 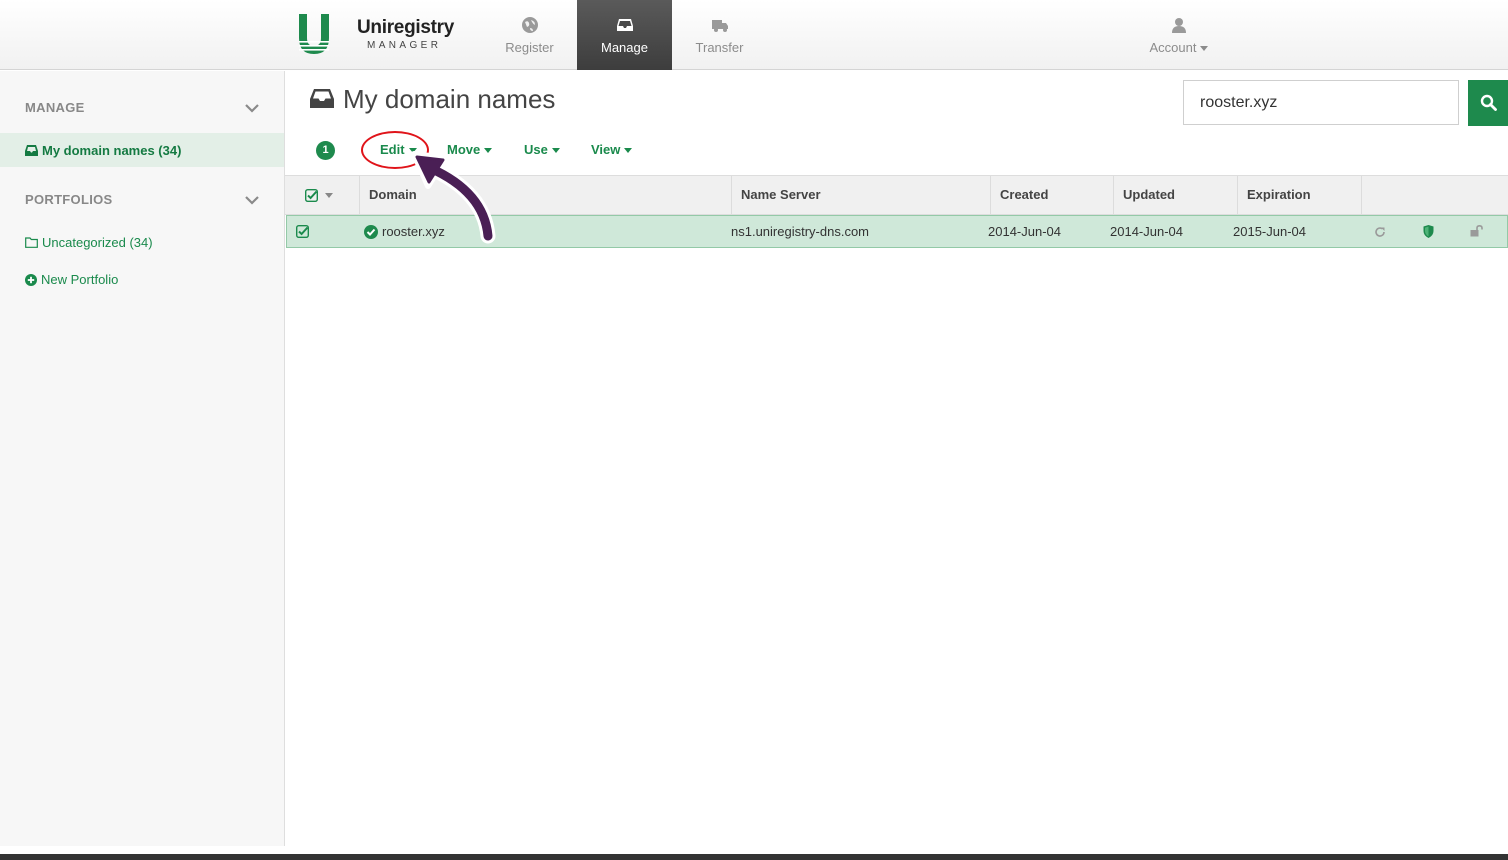 What do you see at coordinates (314, 34) in the screenshot?
I see `uniregistry-logo-icon` at bounding box center [314, 34].